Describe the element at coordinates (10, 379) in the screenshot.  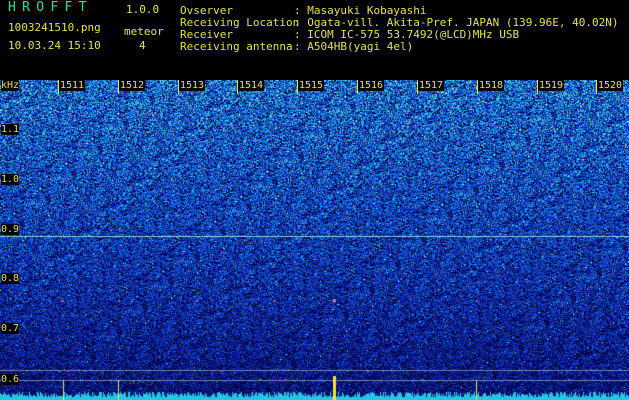
I see `freq-tick-0-6: 0.6` at that location.